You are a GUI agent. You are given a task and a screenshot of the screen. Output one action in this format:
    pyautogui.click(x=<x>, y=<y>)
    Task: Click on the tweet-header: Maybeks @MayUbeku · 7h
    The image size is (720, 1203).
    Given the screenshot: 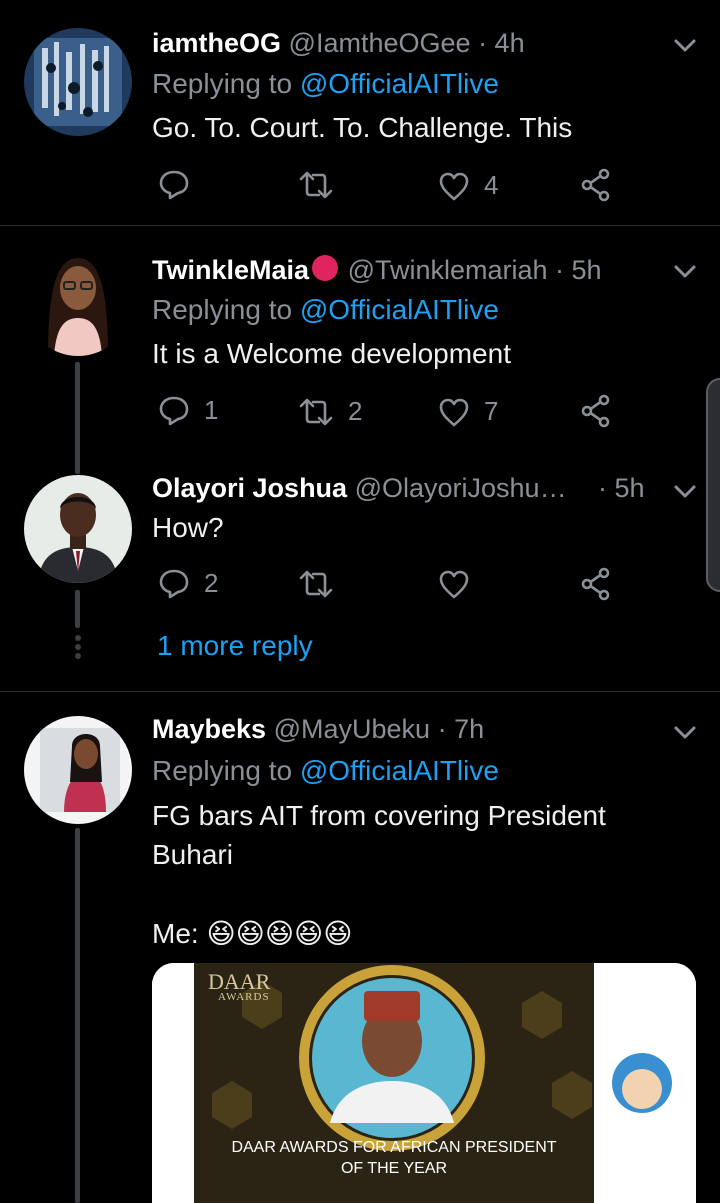 What is the action you would take?
    pyautogui.click(x=318, y=729)
    